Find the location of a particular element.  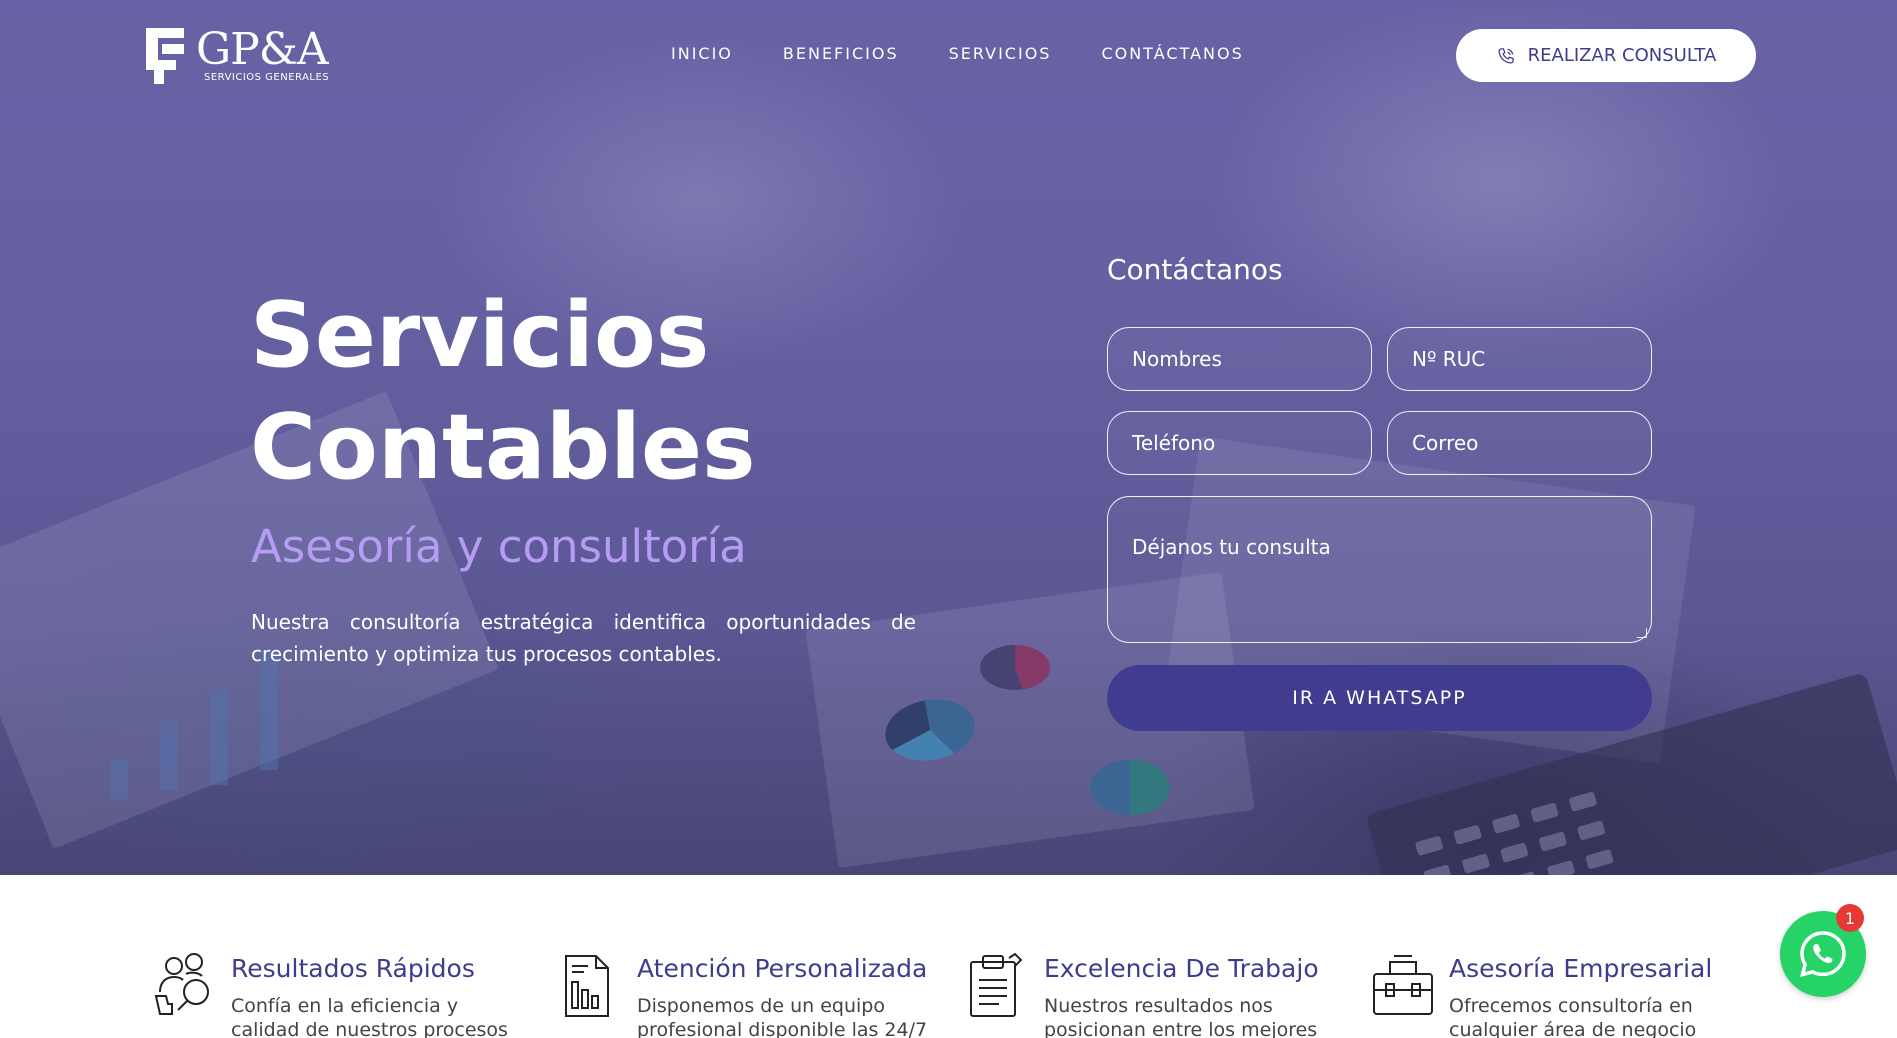

nav-item-inicio: INICIO is located at coordinates (702, 53).